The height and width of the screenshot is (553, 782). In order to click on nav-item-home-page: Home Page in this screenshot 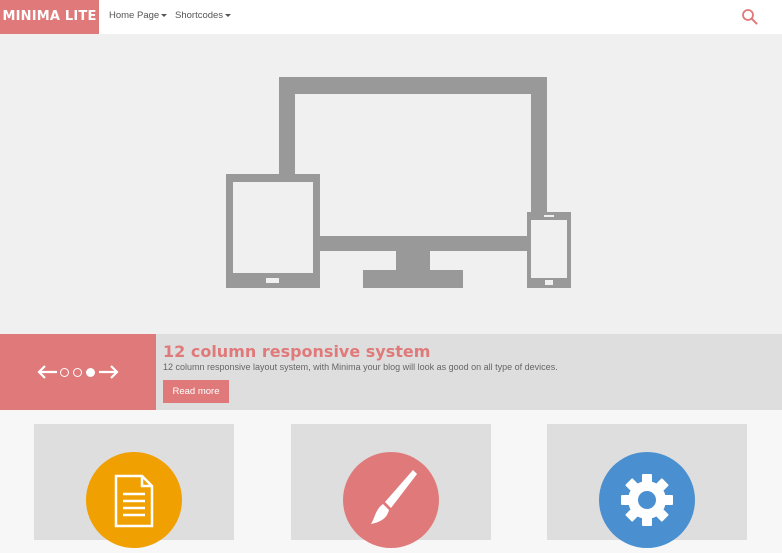, I will do `click(138, 17)`.